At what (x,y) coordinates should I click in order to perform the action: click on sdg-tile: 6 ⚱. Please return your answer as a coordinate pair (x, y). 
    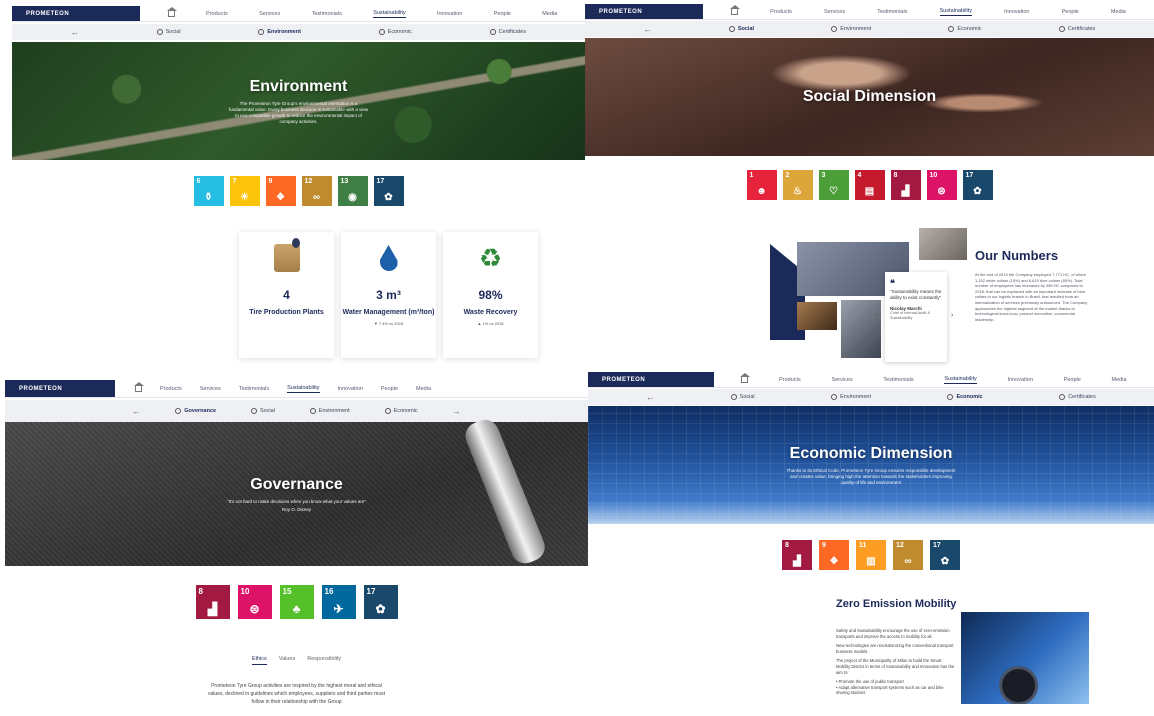
    Looking at the image, I should click on (208, 191).